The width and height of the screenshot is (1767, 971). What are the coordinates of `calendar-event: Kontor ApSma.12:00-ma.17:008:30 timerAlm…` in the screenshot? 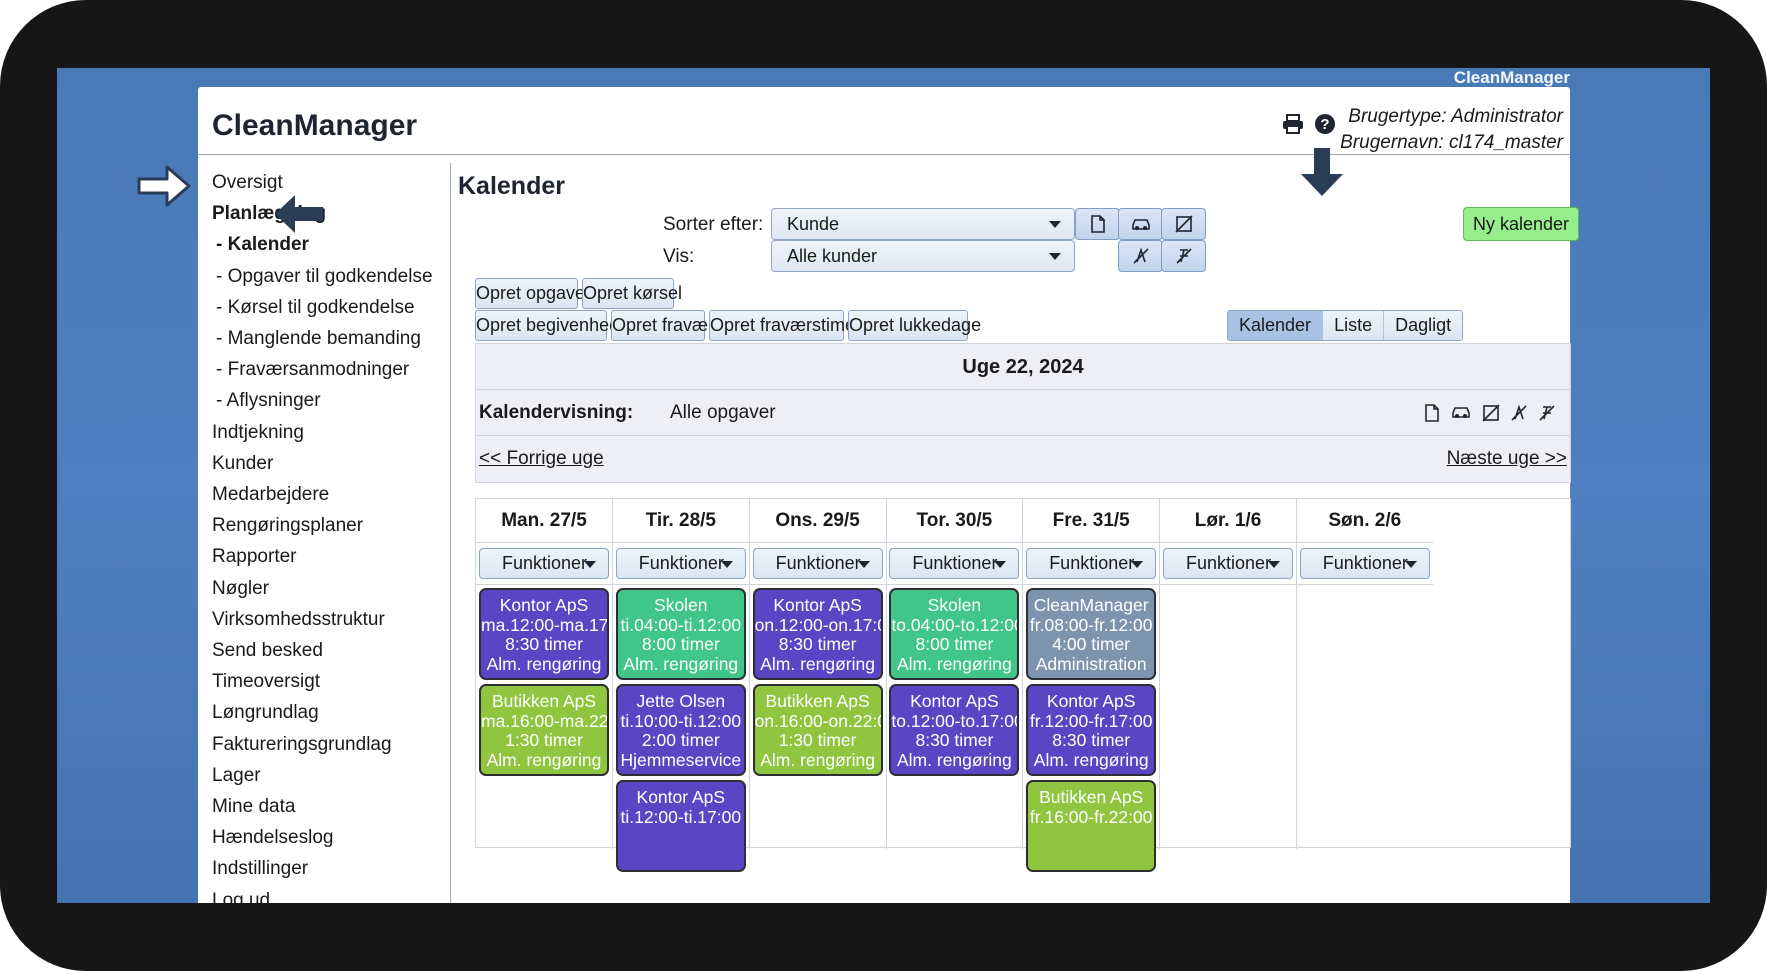 It's located at (544, 634).